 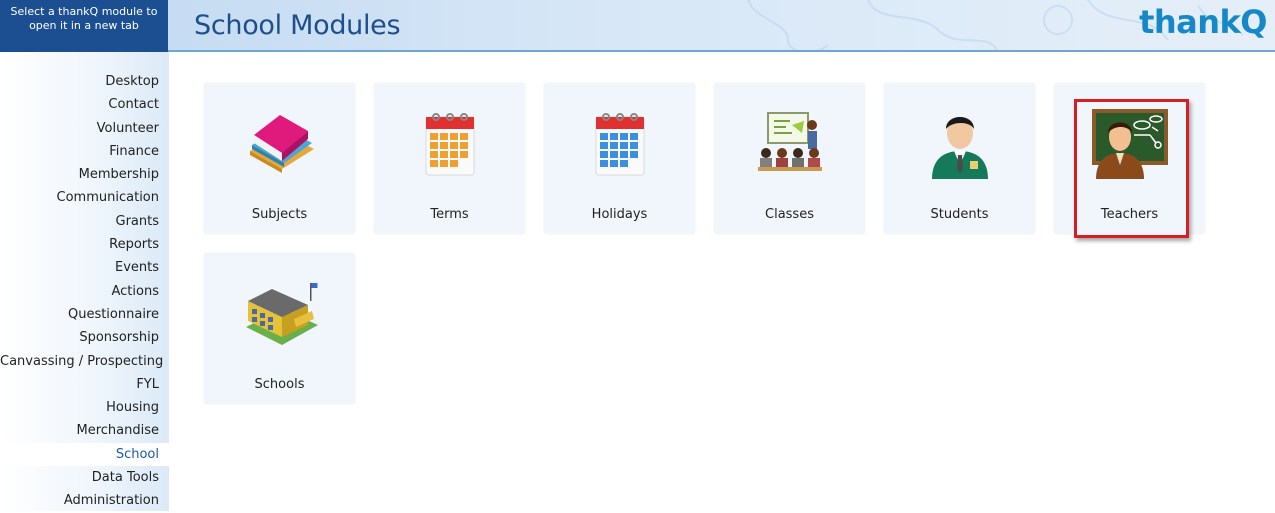 What do you see at coordinates (959, 214) in the screenshot?
I see `module-label: Students` at bounding box center [959, 214].